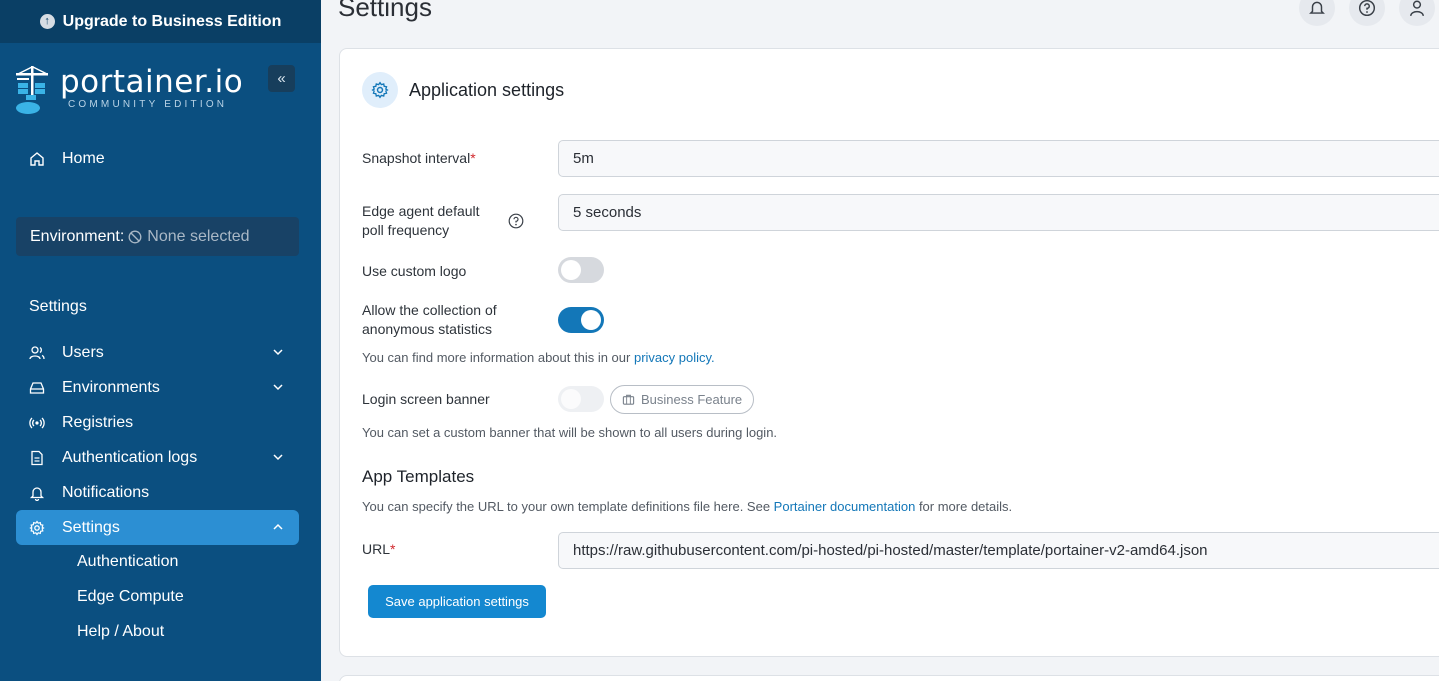  What do you see at coordinates (157, 158) in the screenshot?
I see `sidebar-item-home: Home` at bounding box center [157, 158].